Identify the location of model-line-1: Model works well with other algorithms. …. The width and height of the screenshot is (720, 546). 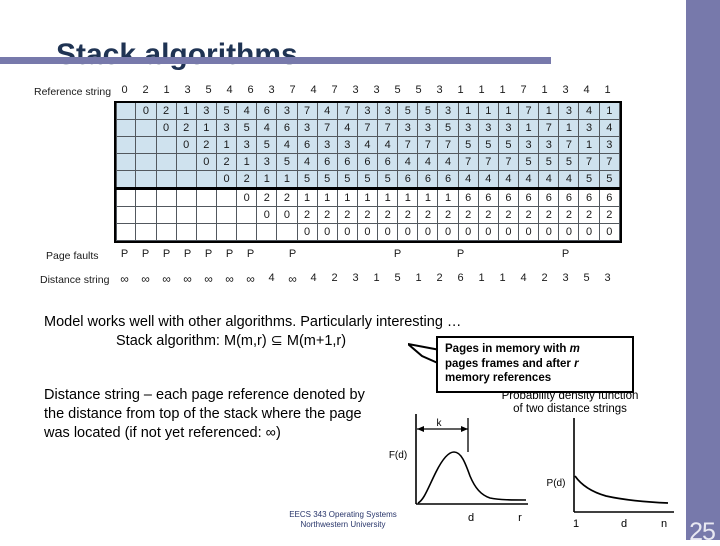
(253, 322).